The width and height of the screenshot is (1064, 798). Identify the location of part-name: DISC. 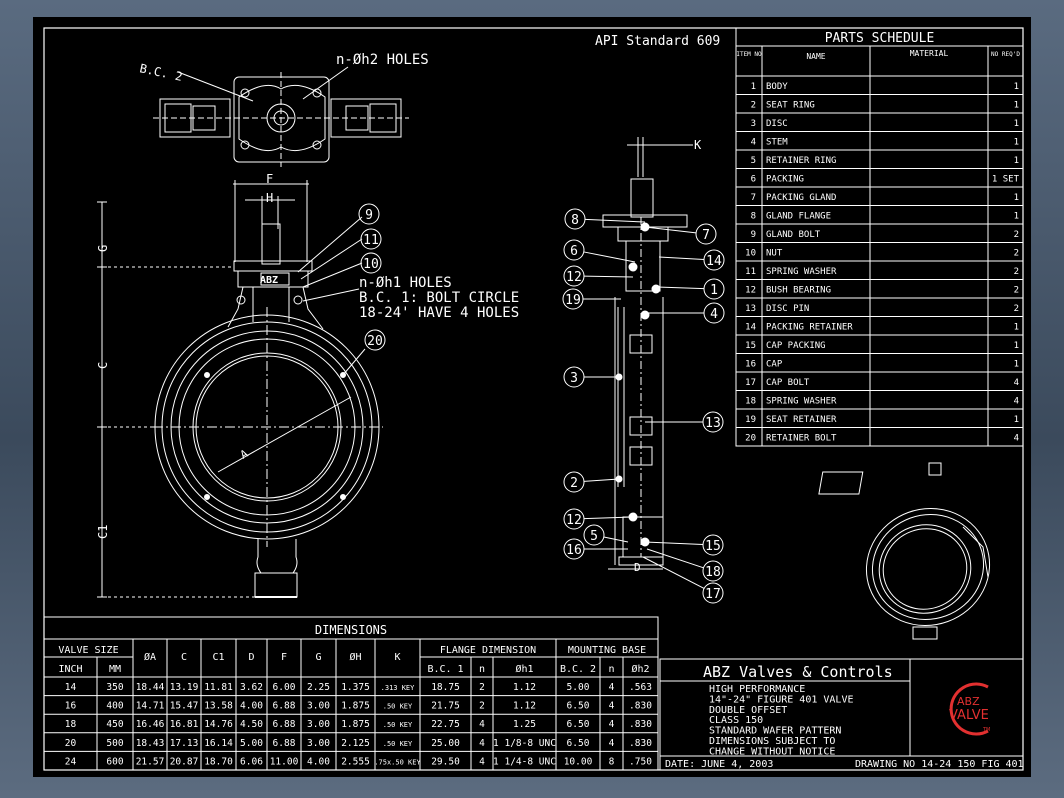
(777, 124).